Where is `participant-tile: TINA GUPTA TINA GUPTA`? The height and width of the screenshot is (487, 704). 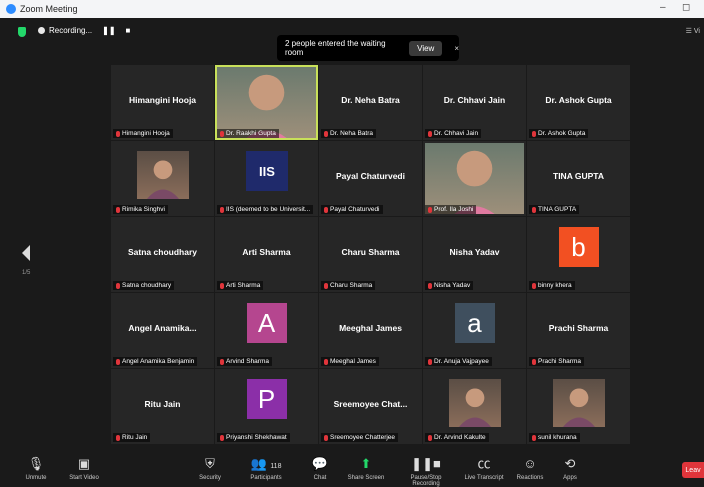 participant-tile: TINA GUPTA TINA GUPTA is located at coordinates (578, 178).